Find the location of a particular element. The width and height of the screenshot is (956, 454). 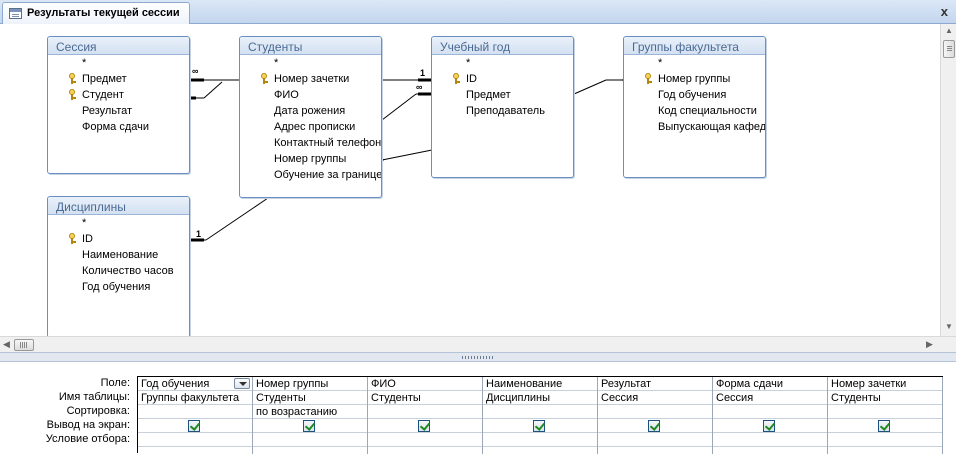

table-title: Учебный год is located at coordinates (502, 46).